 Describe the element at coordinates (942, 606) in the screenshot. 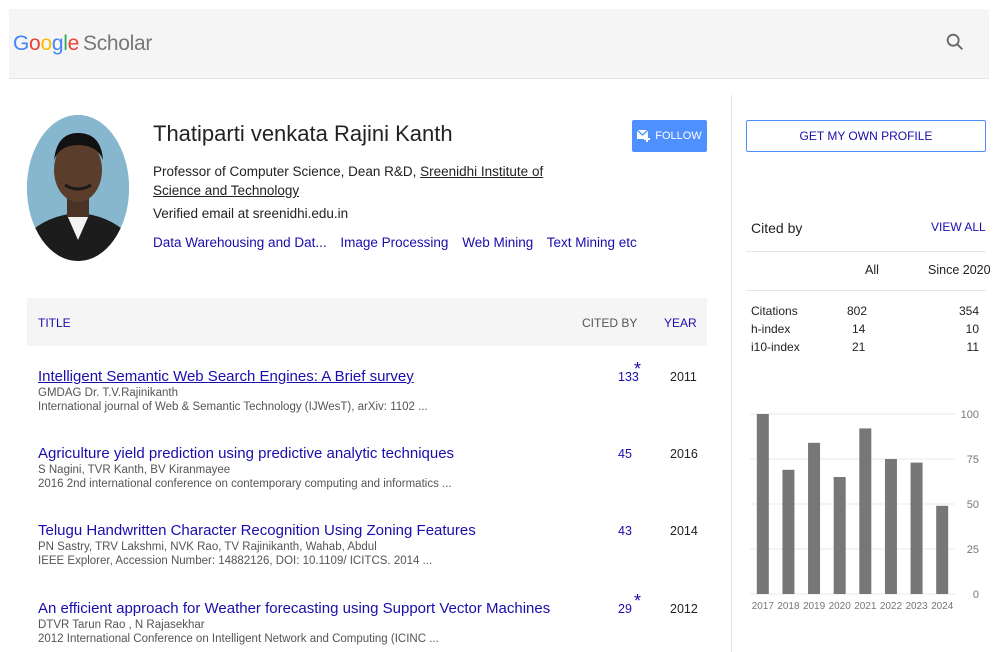

I see `chart-x-tick-label: 2024` at that location.